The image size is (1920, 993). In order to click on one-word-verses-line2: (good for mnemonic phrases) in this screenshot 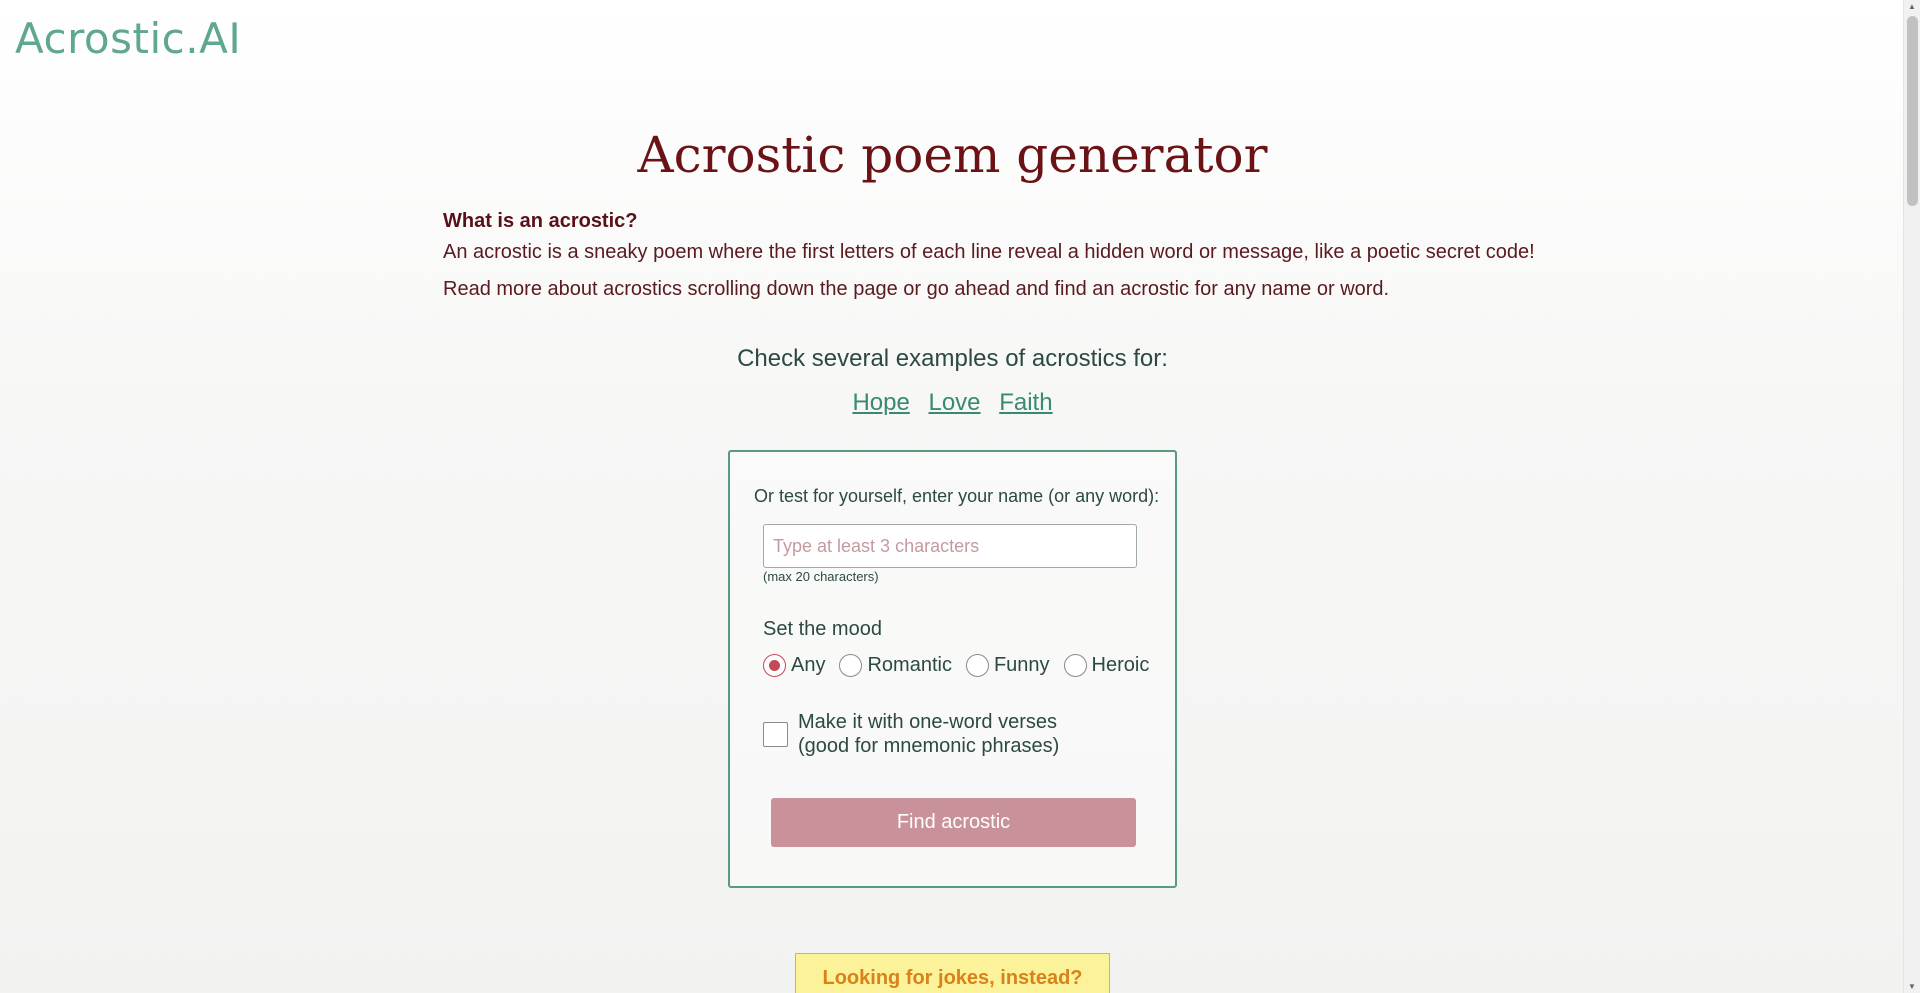, I will do `click(929, 746)`.